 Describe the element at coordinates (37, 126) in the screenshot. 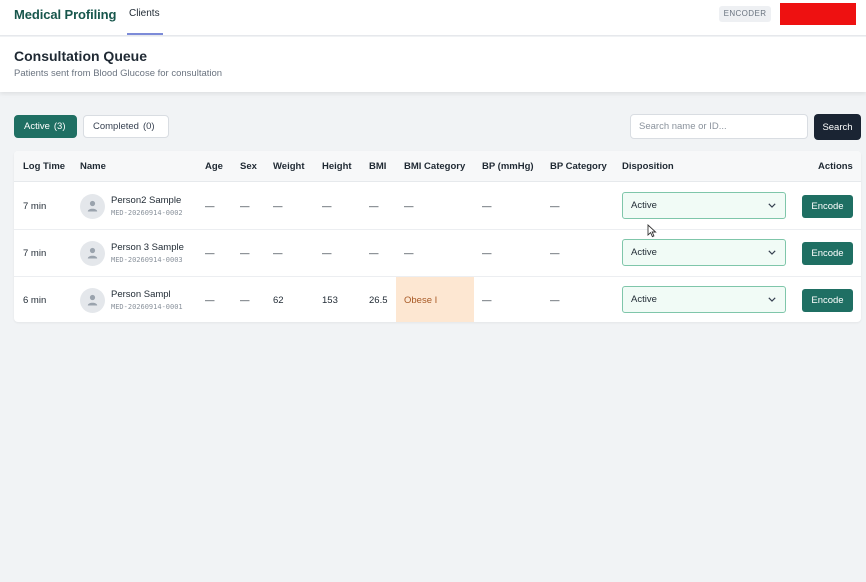

I see `tab-active-label: Active` at that location.